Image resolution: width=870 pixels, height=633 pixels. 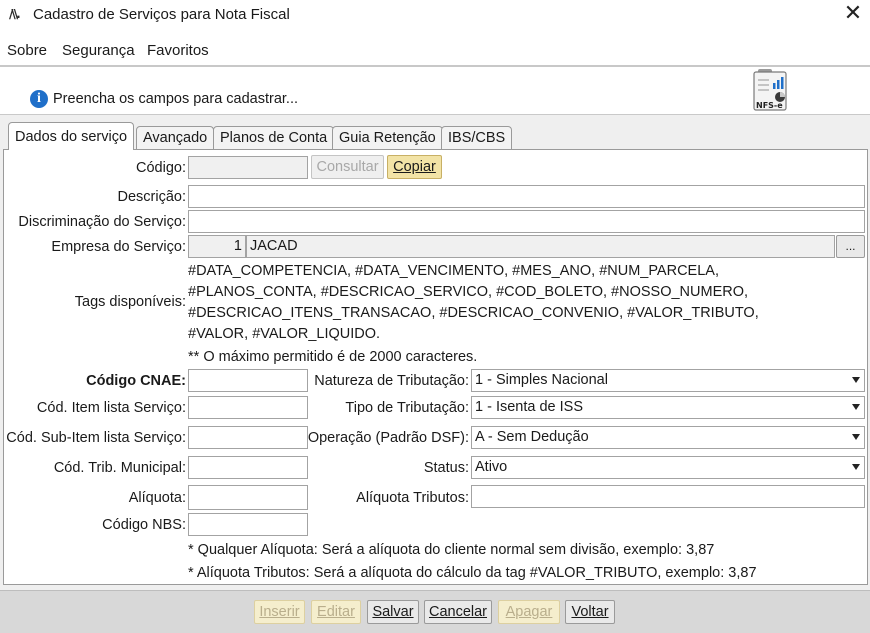 I want to click on cod-item-lista-label: Cód. Item lista Serviço:, so click(x=111, y=408).